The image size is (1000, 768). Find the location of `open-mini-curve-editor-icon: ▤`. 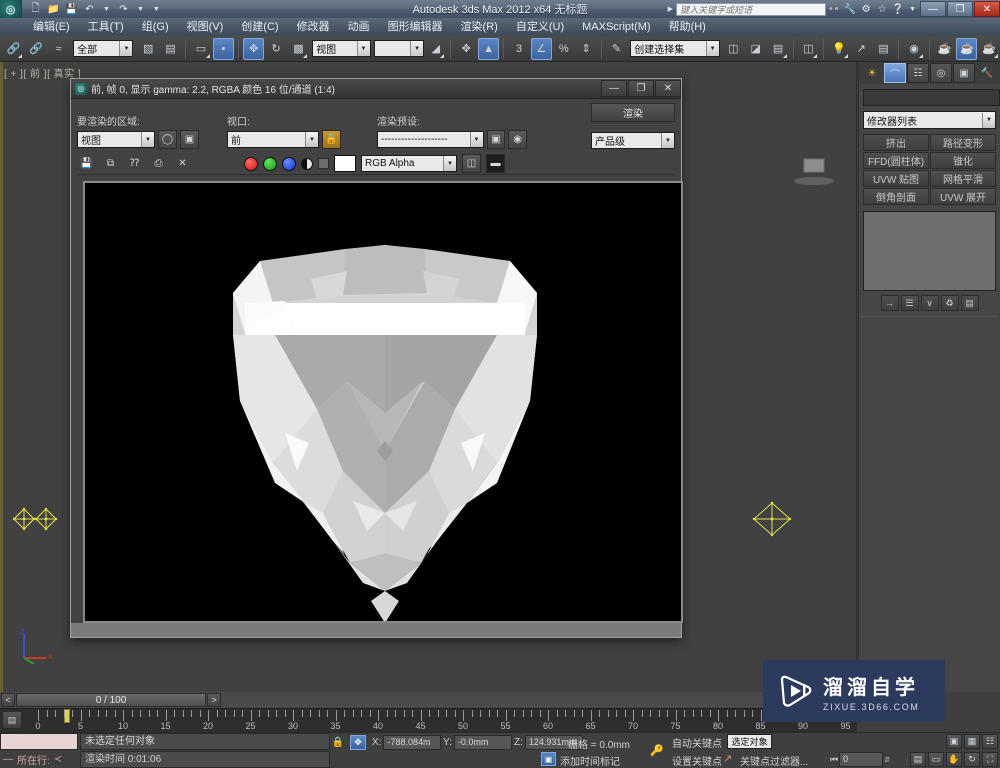

open-mini-curve-editor-icon: ▤ is located at coordinates (12, 720).